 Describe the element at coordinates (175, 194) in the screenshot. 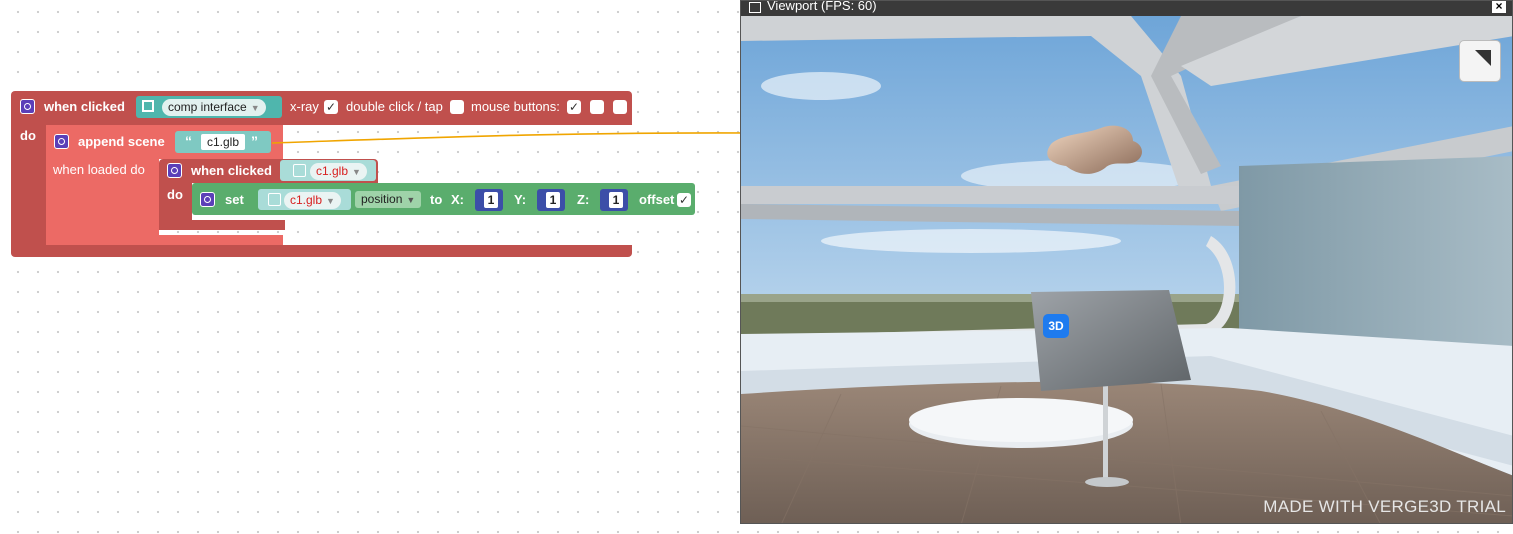

I see `inner-do-label: do` at that location.